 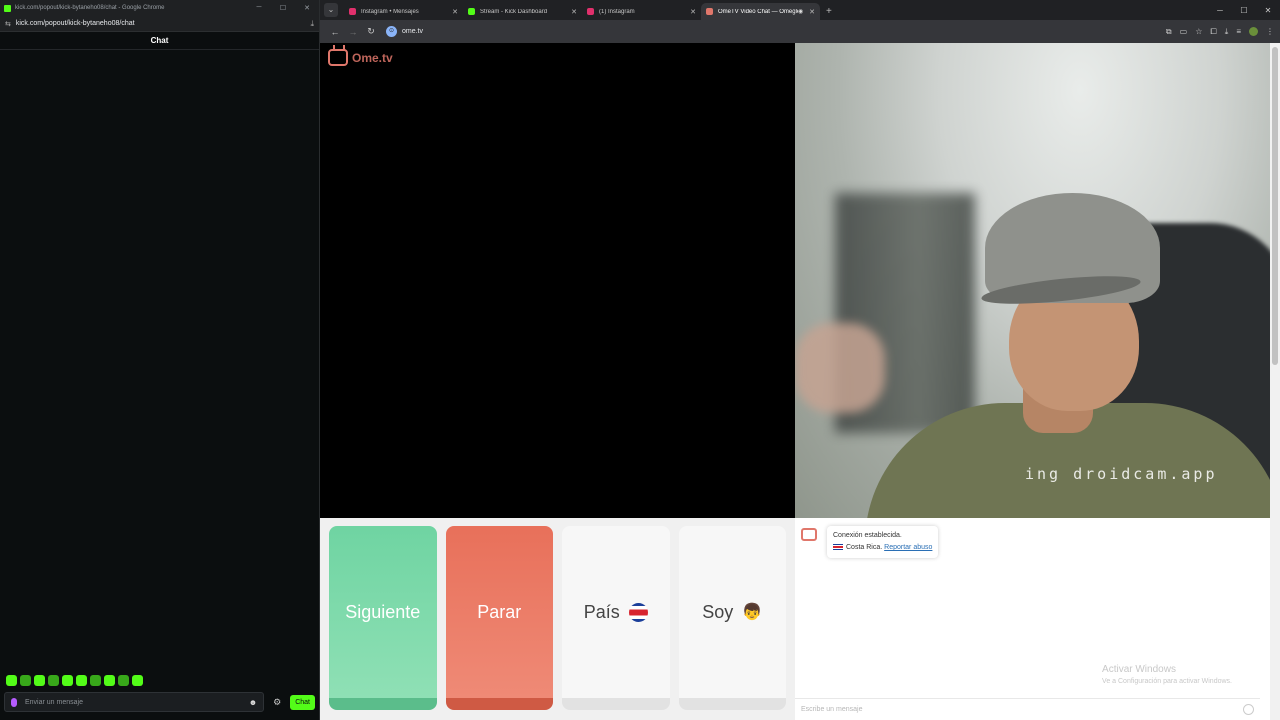 I want to click on next-button: Siguiente, so click(x=383, y=618).